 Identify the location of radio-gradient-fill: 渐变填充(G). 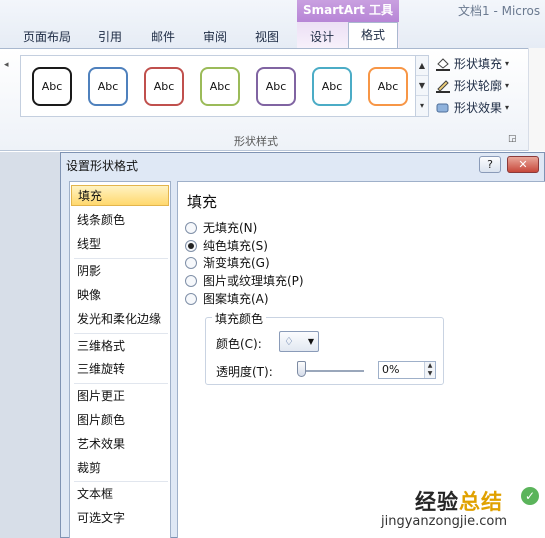
(227, 262).